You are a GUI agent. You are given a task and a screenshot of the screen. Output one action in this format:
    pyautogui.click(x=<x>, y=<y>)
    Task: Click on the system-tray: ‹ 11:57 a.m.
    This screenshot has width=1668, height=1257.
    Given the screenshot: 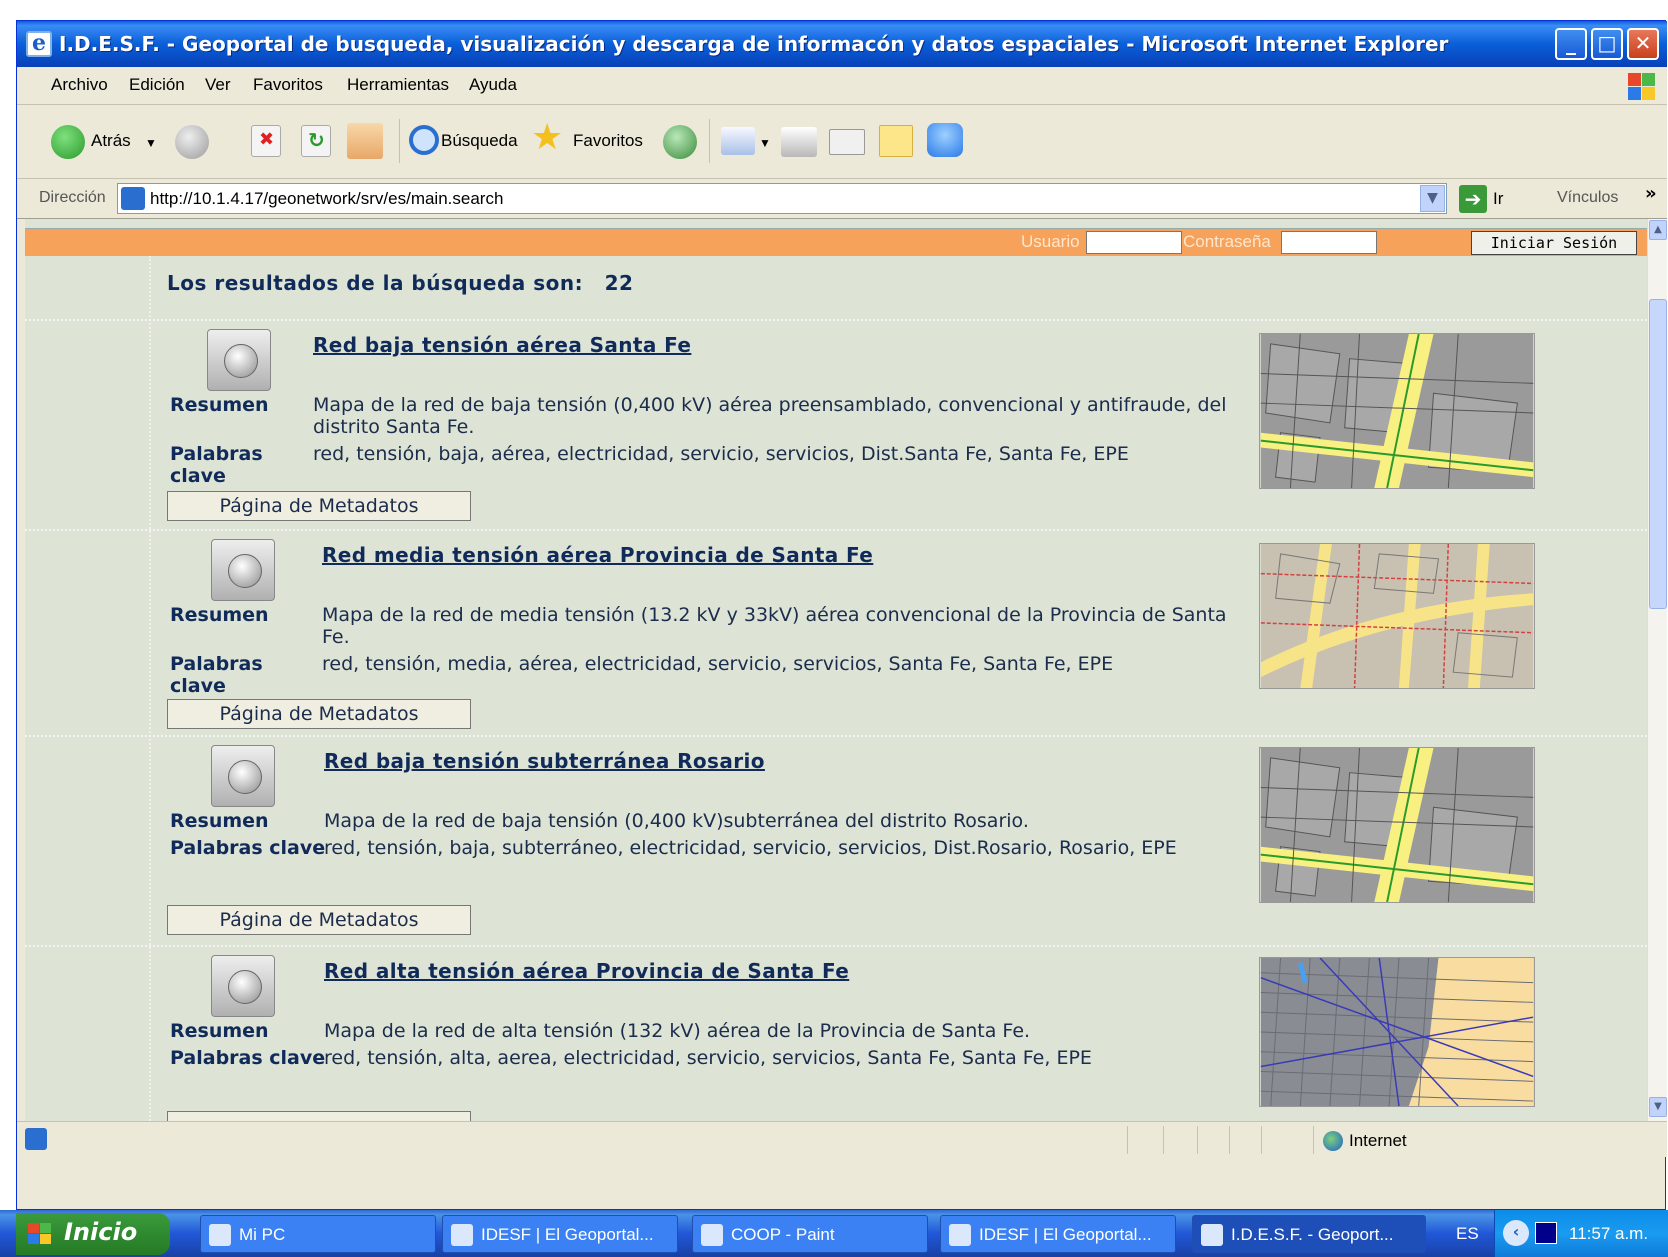 What is the action you would take?
    pyautogui.click(x=1581, y=1233)
    